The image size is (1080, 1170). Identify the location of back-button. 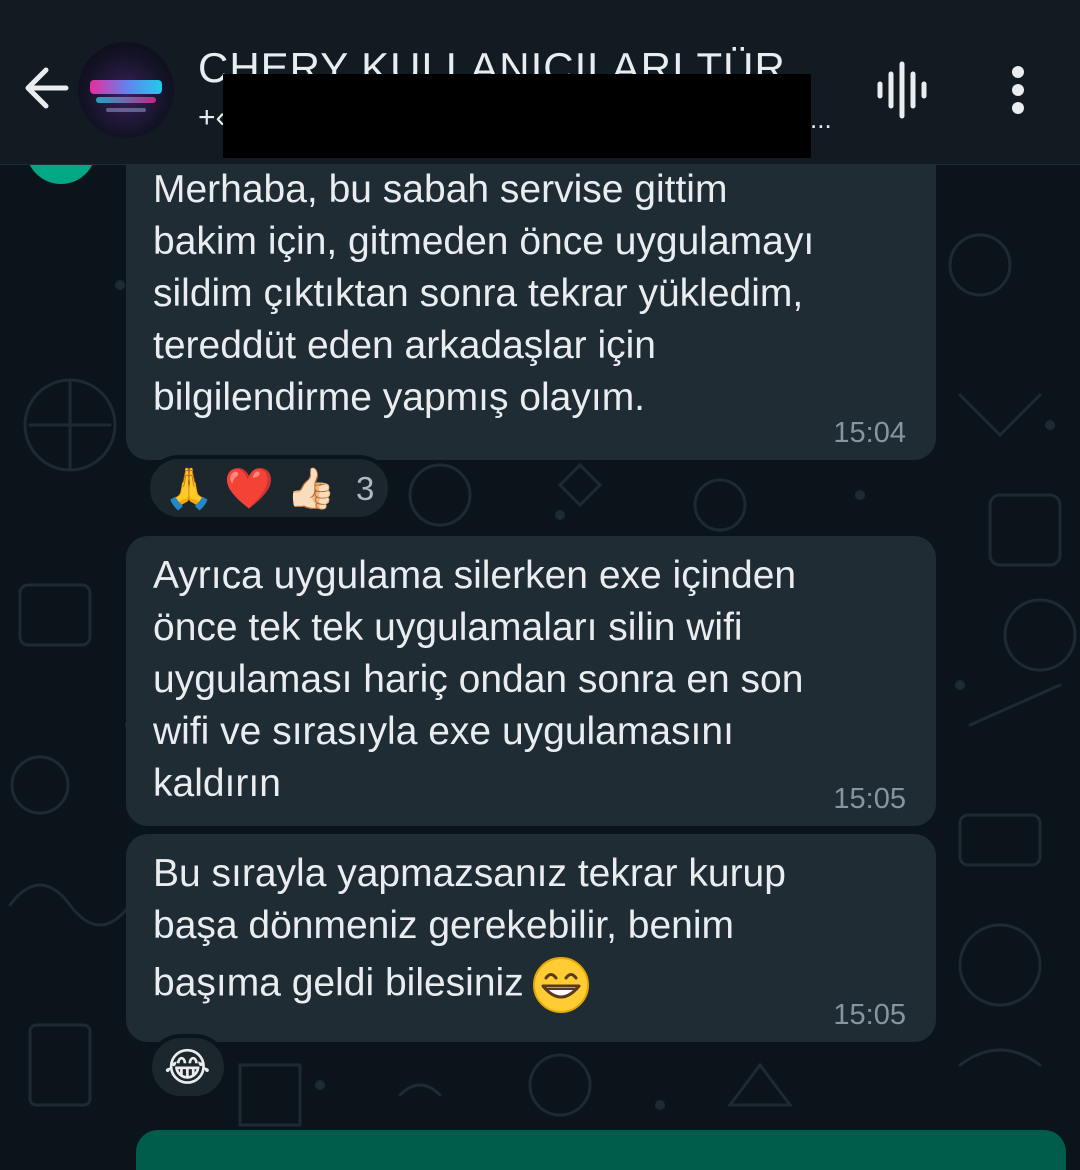
(46, 88).